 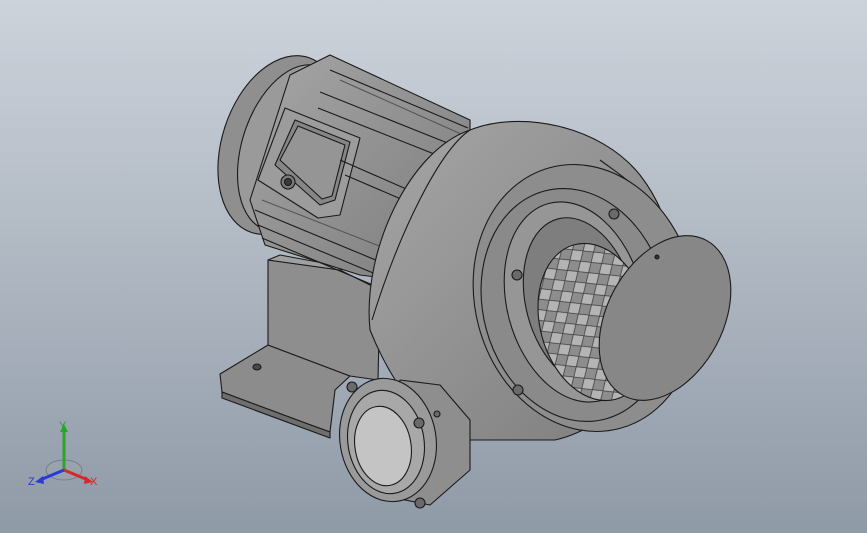 What do you see at coordinates (63, 426) in the screenshot?
I see `y-axis-label: Y` at bounding box center [63, 426].